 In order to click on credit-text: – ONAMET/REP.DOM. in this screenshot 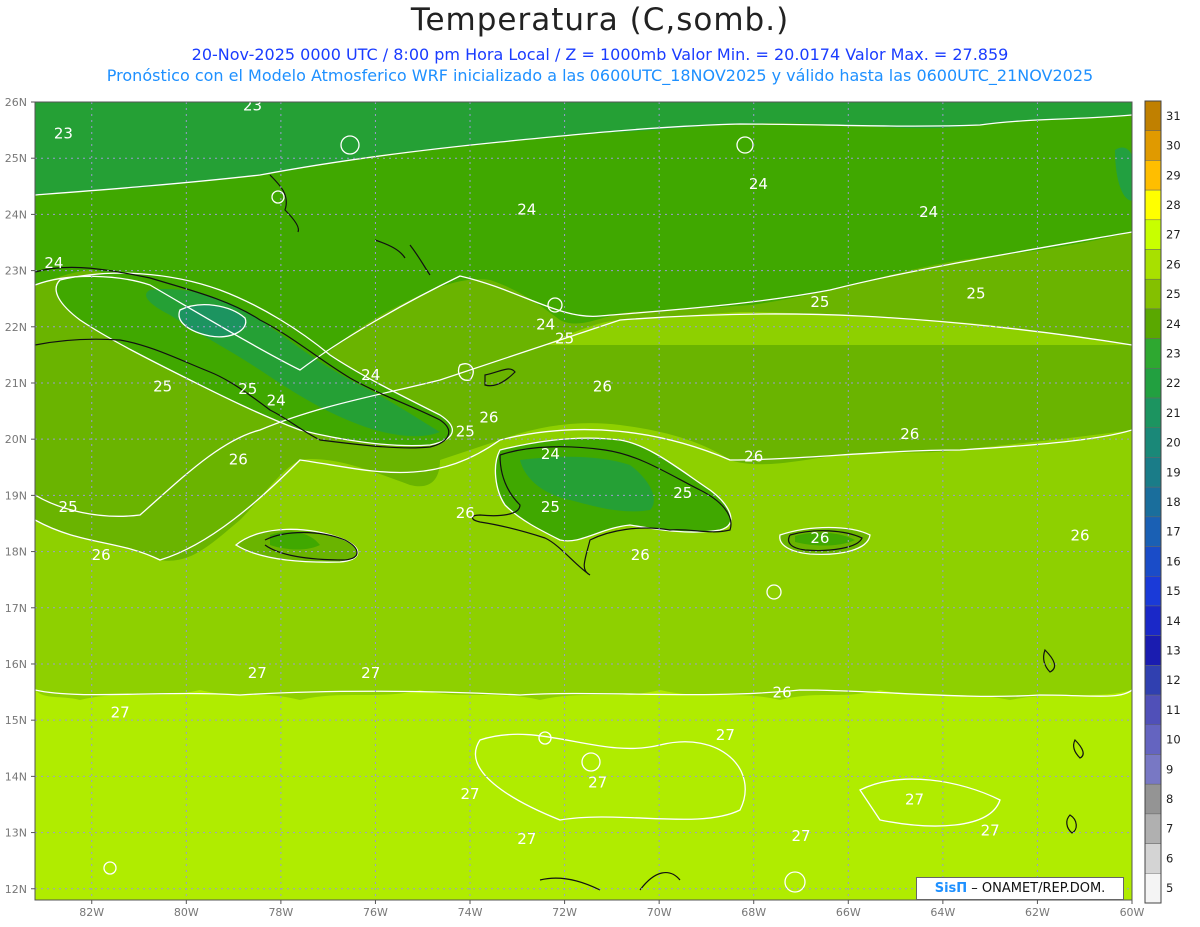, I will do `click(1036, 888)`.